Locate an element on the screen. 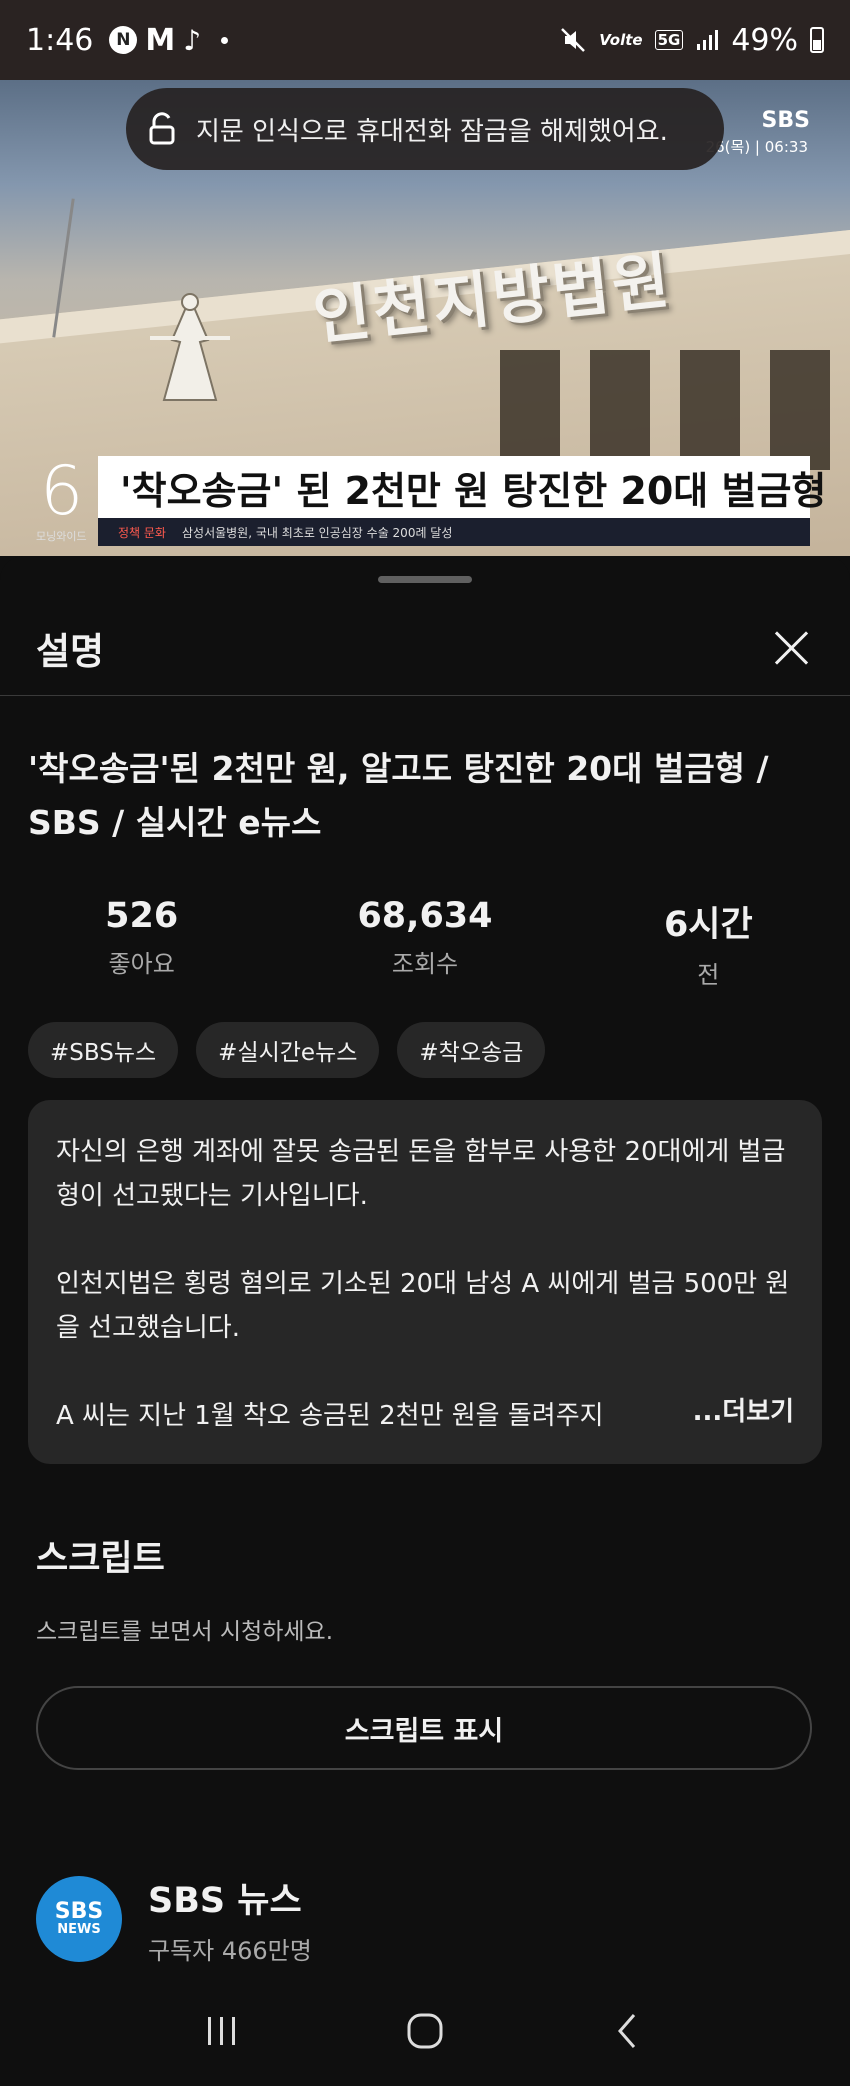 This screenshot has height=2086, width=850. gmail-app-icon: M is located at coordinates (160, 40).